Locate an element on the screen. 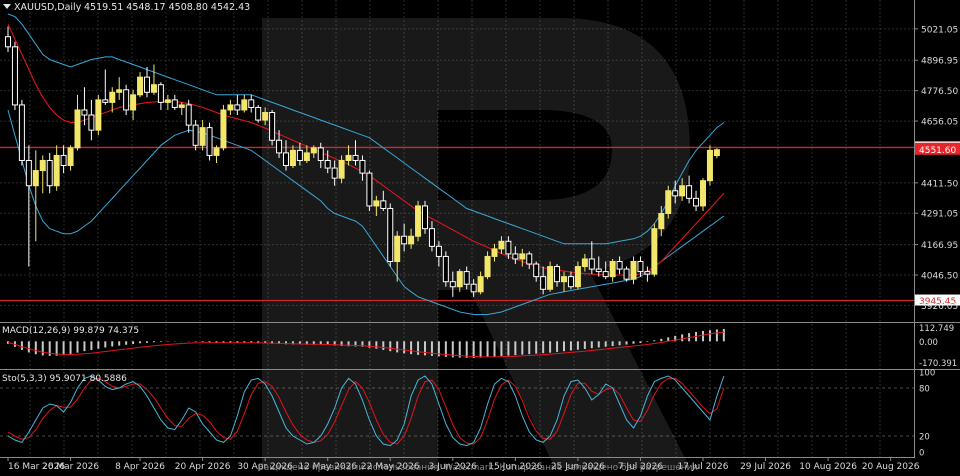 This screenshot has width=960, height=476. macd-tick-label: -170.391 is located at coordinates (938, 364).